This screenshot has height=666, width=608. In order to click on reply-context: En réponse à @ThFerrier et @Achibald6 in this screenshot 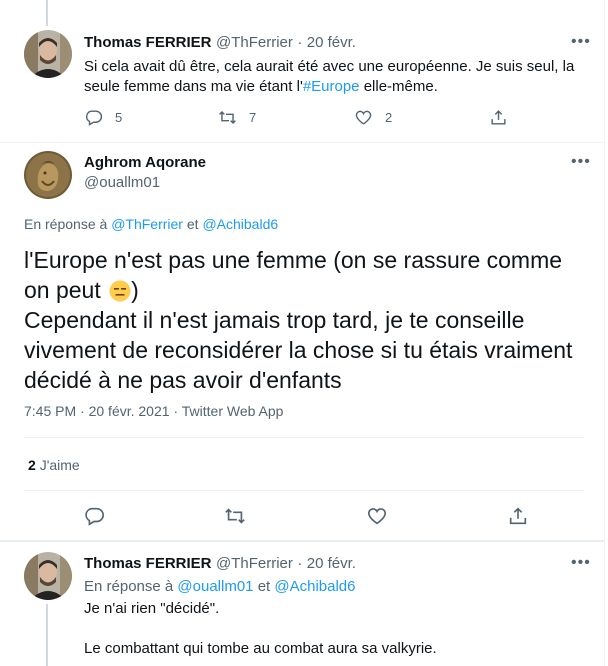, I will do `click(151, 224)`.